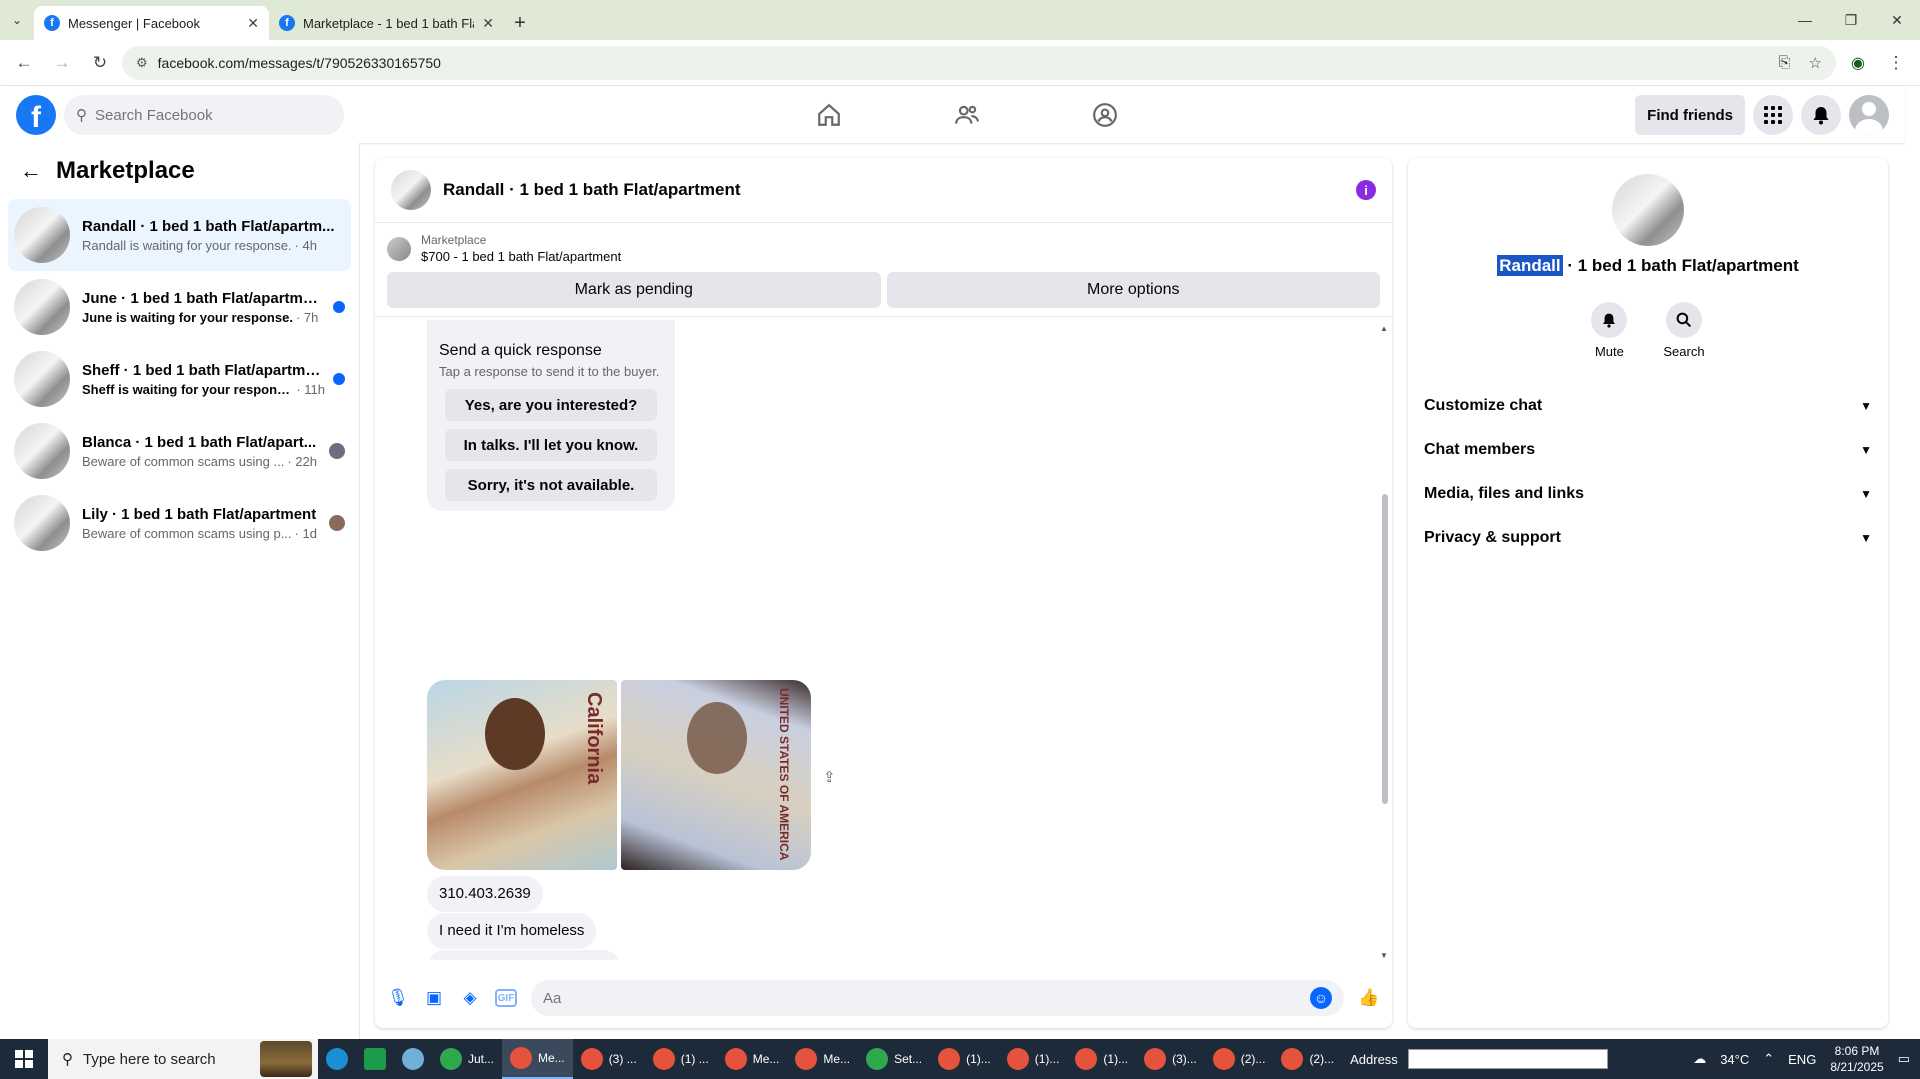  What do you see at coordinates (551, 405) in the screenshot?
I see `quick-response-interested: Yes, are you interested?` at bounding box center [551, 405].